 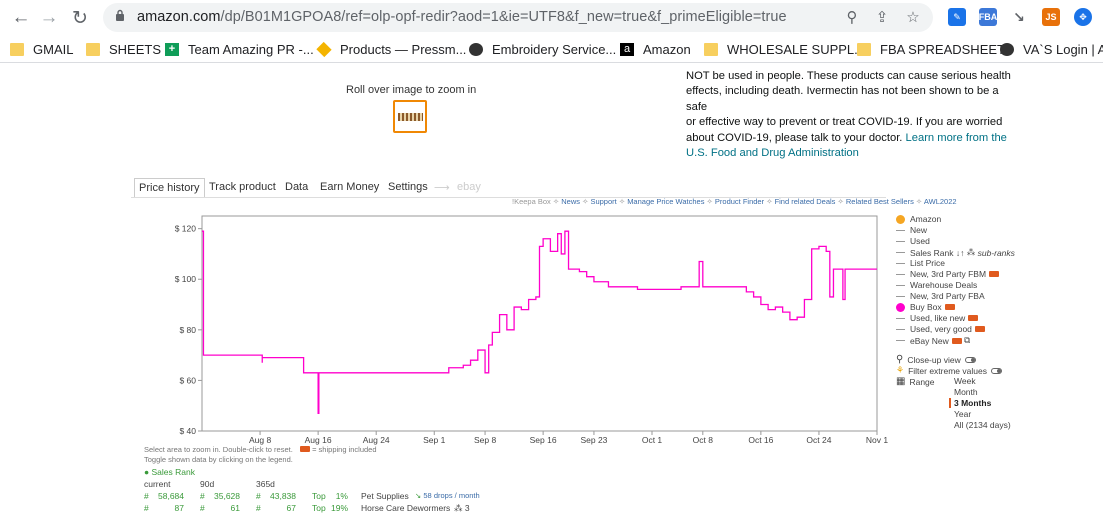 I want to click on legend-used: Used, so click(x=913, y=241).